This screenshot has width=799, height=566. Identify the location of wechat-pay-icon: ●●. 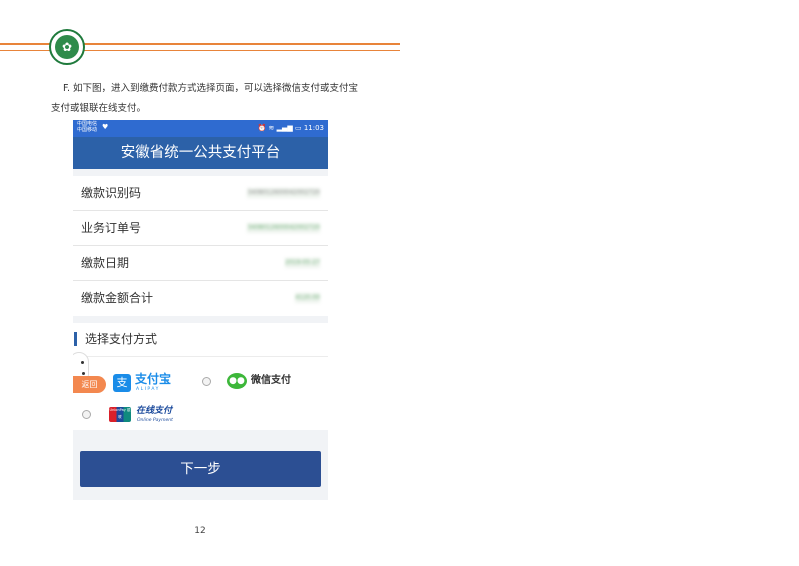
(237, 381).